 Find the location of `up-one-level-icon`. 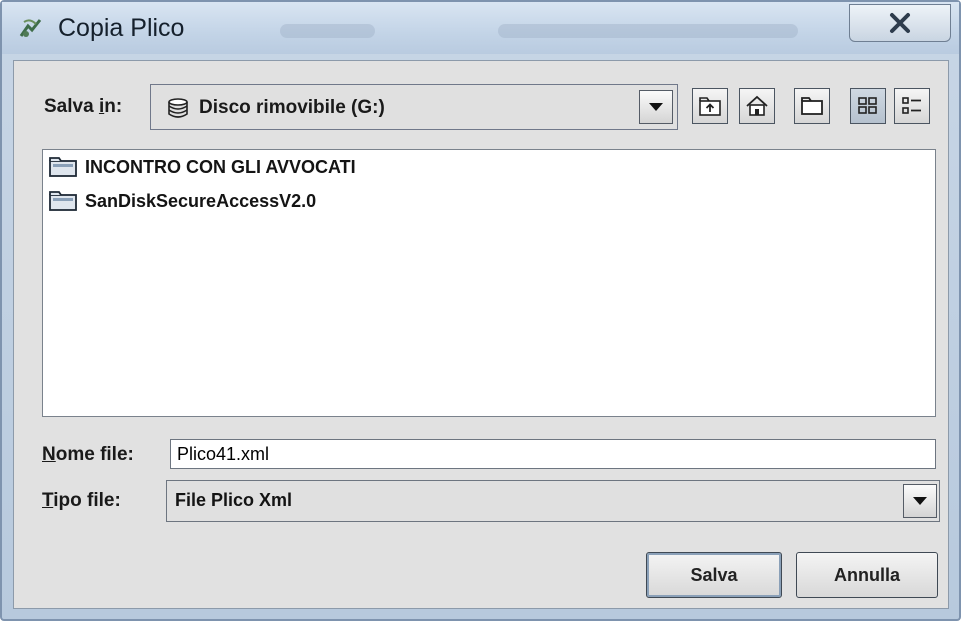

up-one-level-icon is located at coordinates (710, 106).